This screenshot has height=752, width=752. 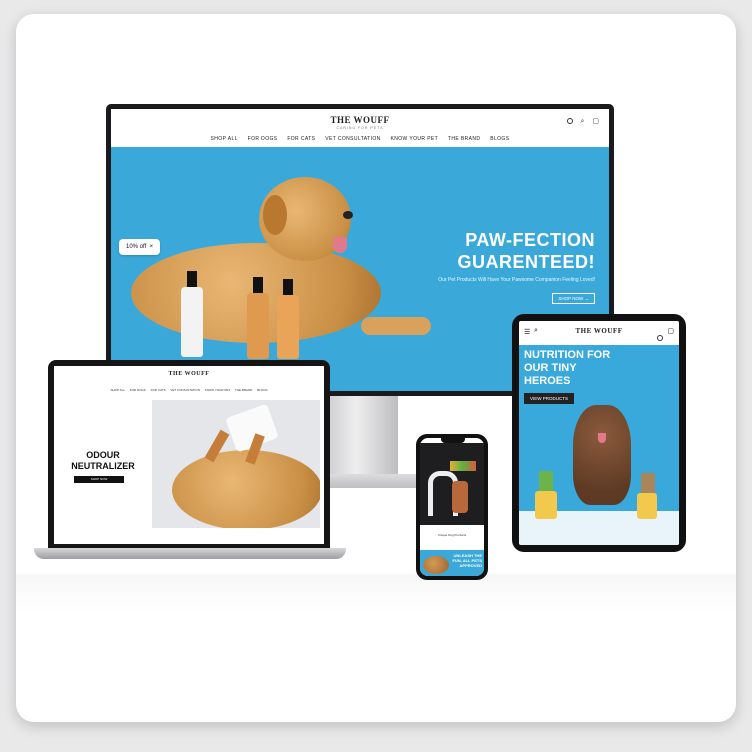 What do you see at coordinates (567, 355) in the screenshot?
I see `hero-heading-line1: NUTRITION FOR` at bounding box center [567, 355].